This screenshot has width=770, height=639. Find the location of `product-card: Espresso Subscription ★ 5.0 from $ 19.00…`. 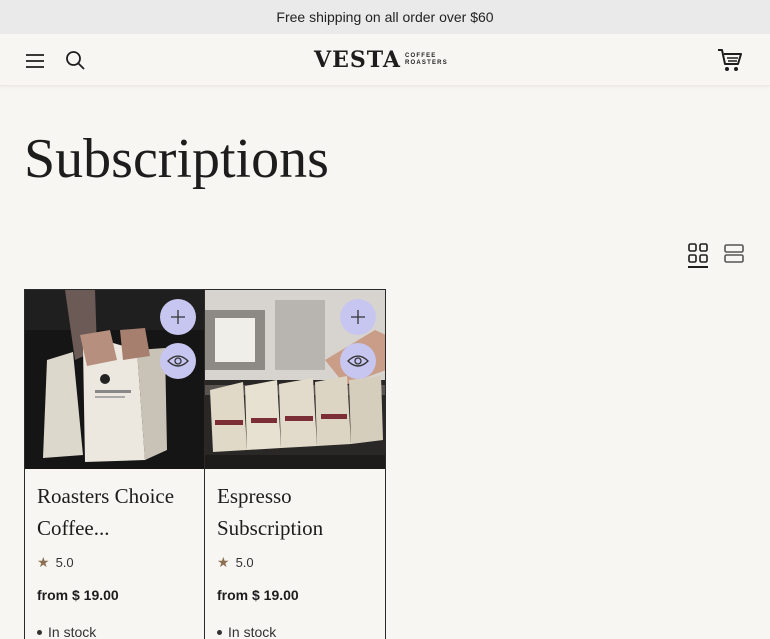

product-card: Espresso Subscription ★ 5.0 from $ 19.00… is located at coordinates (295, 464).